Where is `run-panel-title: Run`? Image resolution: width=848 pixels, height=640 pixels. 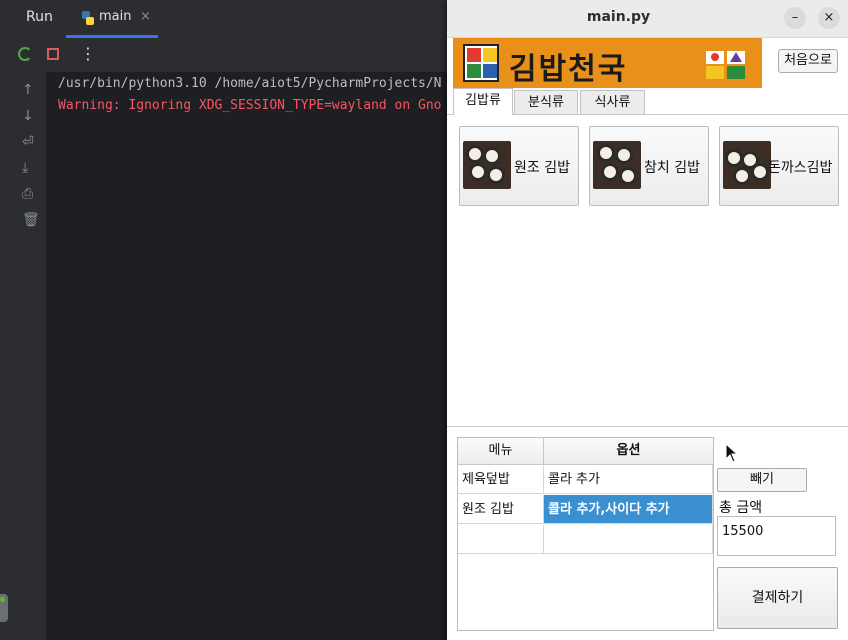 run-panel-title: Run is located at coordinates (39, 17).